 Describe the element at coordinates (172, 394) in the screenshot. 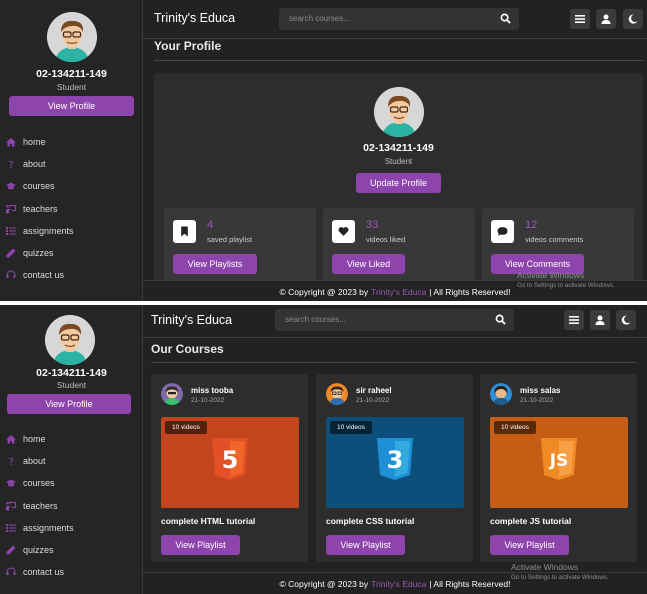

I see `tutor-avatar` at that location.